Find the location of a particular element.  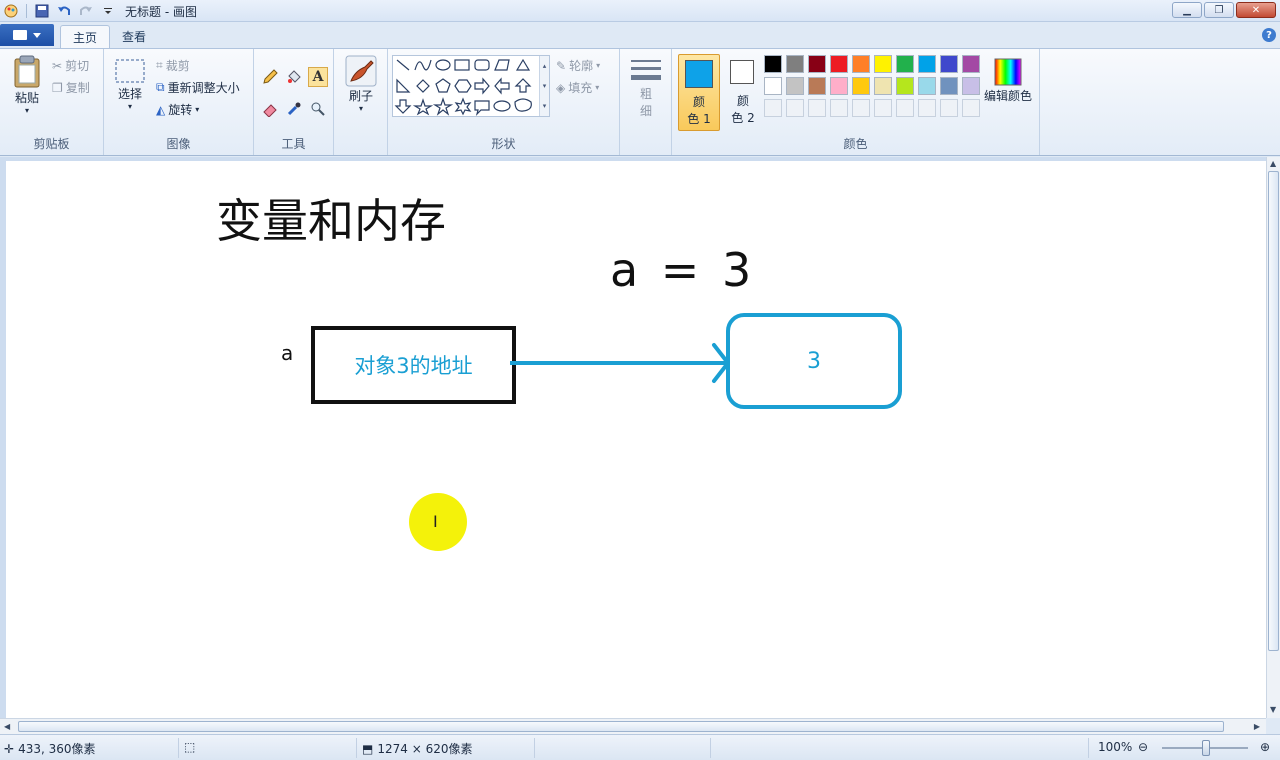

edit-colors-button: 编辑颜色 is located at coordinates (1008, 80).